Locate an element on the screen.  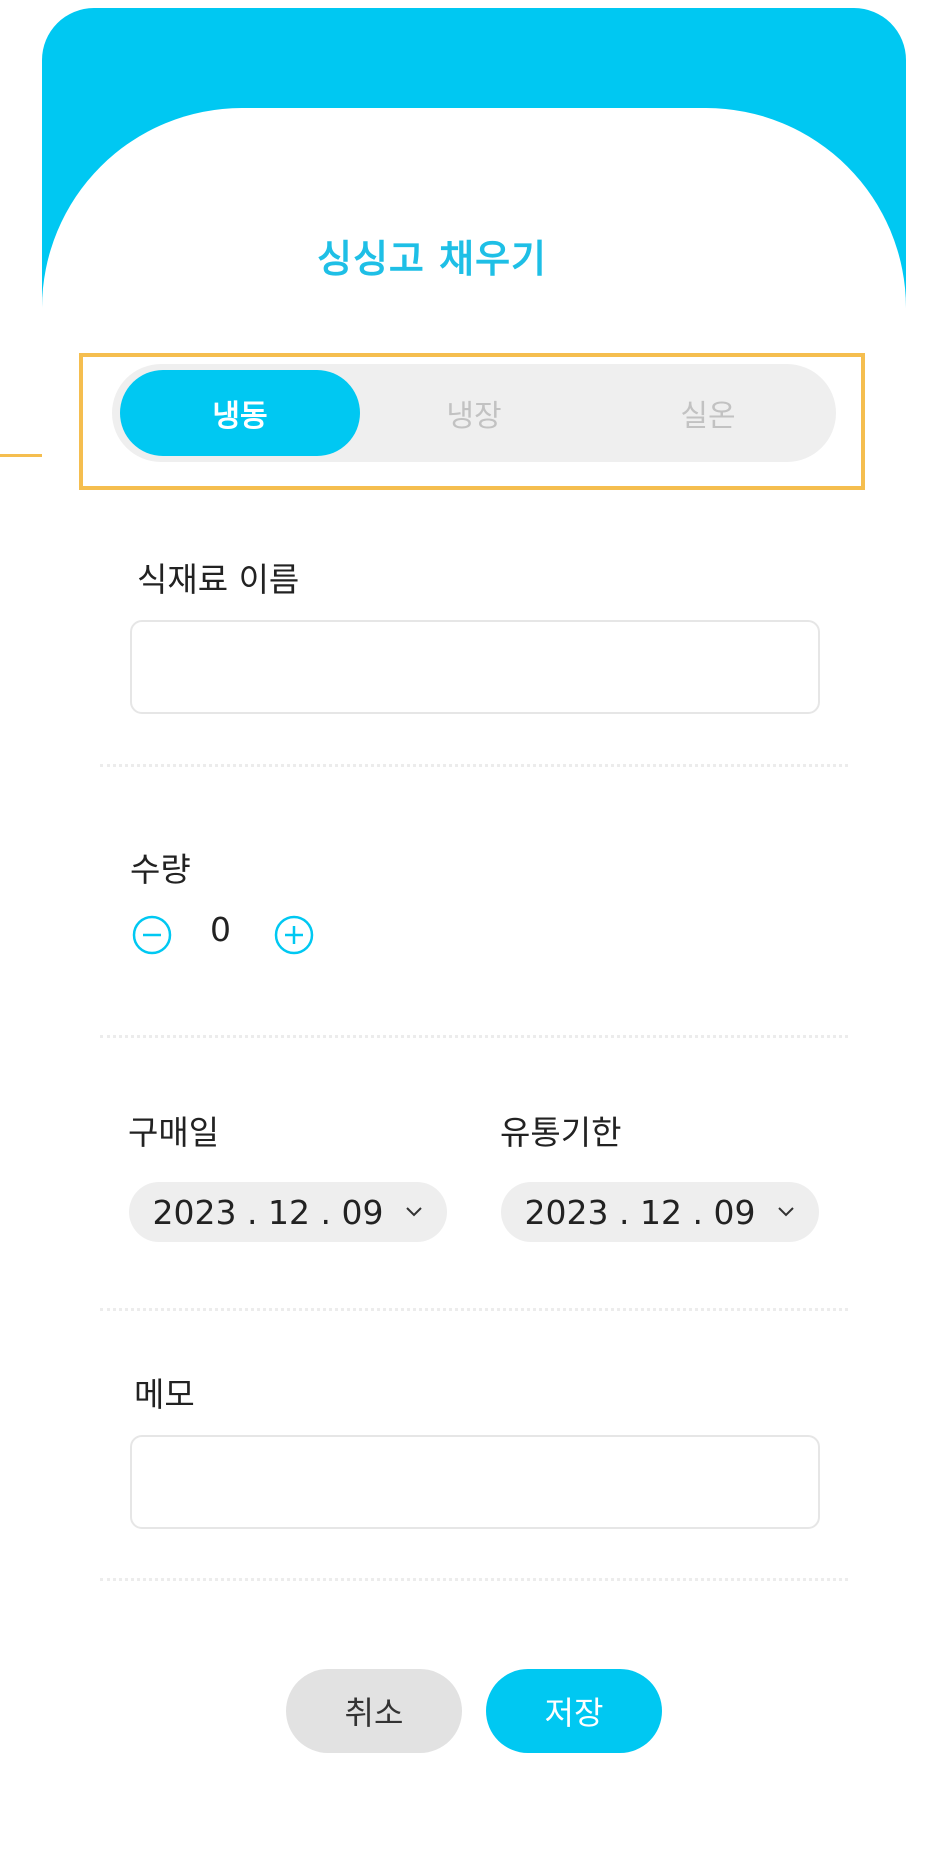
tab-refrigerated: 냉장 is located at coordinates (474, 413).